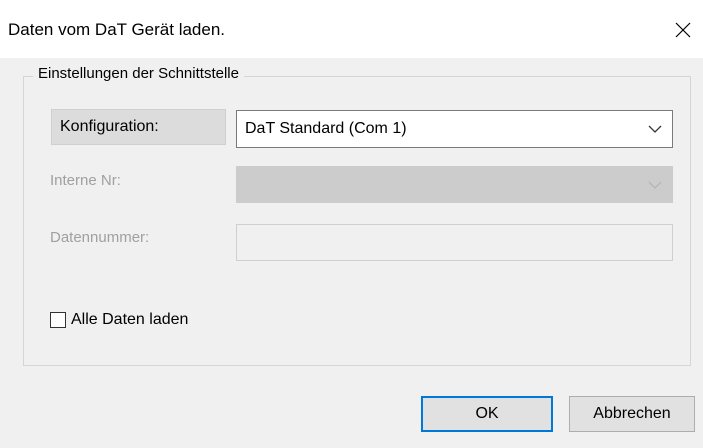 This screenshot has height=448, width=703. Describe the element at coordinates (351, 29) in the screenshot. I see `title-bar: Daten vom DaT Gerät laden.` at that location.